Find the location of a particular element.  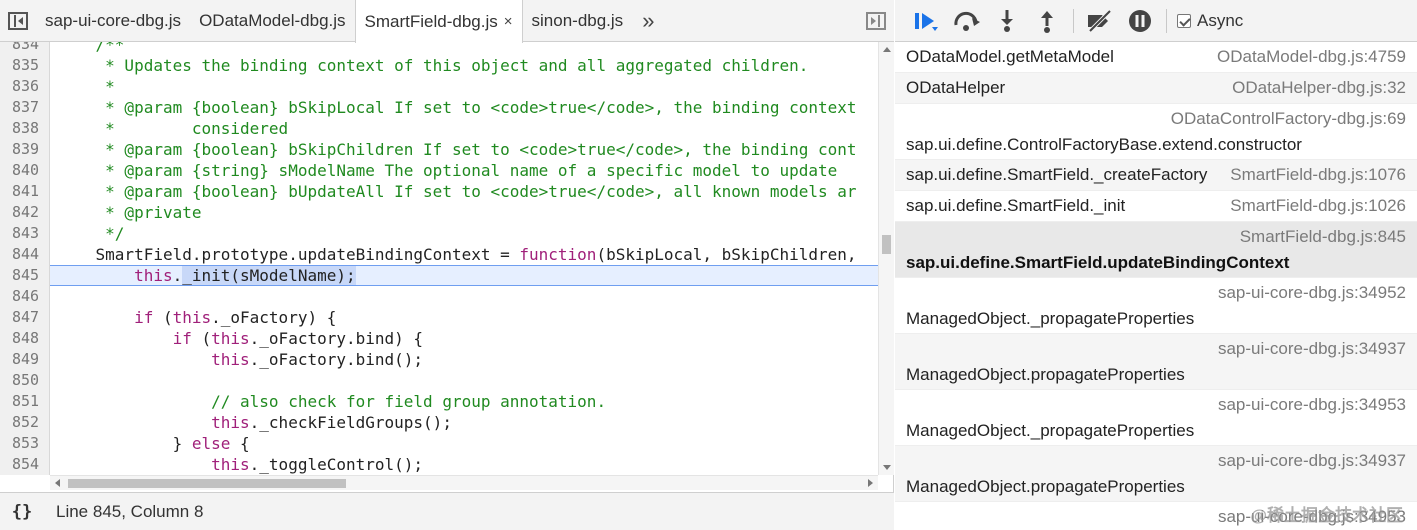

code-line: 854 this._toggleControl(); is located at coordinates (439, 464).